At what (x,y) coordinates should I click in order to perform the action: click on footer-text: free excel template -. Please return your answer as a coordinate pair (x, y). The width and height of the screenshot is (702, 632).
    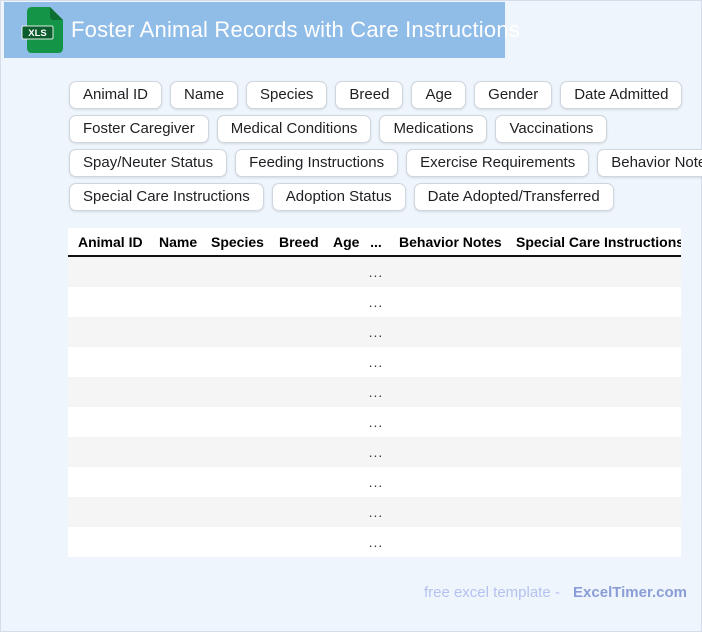
    Looking at the image, I should click on (491, 592).